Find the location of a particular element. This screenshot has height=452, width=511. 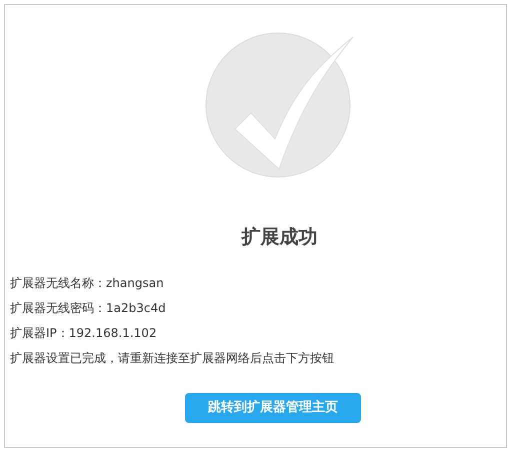

instruction-text: 扩展器设置已完成，请重新连接至扩展器网络后点击下方按钮 is located at coordinates (172, 358).